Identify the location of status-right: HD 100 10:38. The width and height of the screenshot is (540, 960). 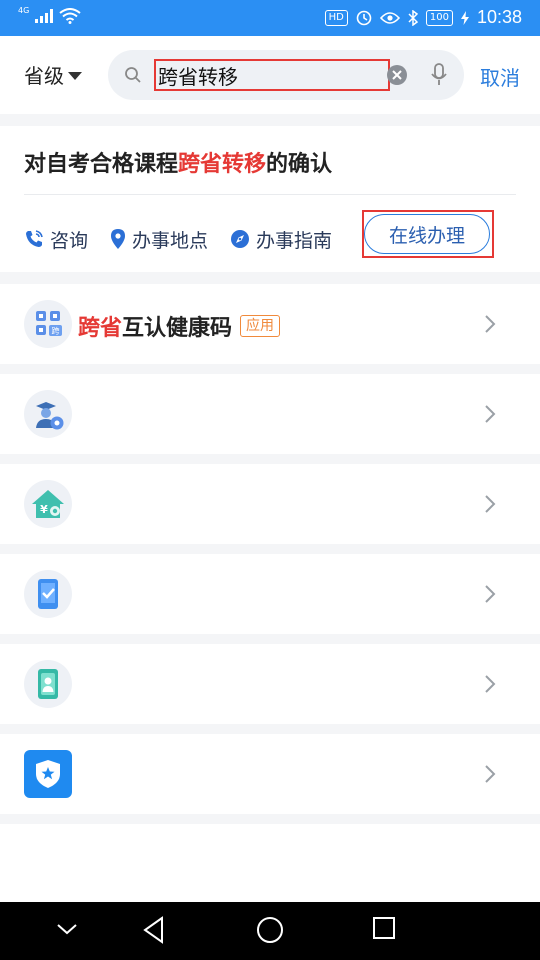
(423, 17).